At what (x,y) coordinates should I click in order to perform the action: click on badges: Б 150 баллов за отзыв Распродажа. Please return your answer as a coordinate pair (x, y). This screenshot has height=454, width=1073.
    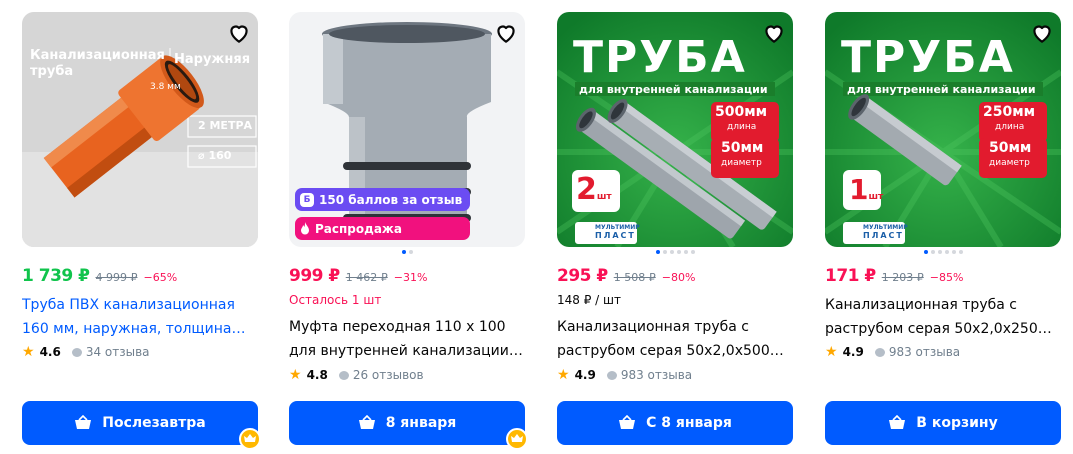
    Looking at the image, I should click on (383, 214).